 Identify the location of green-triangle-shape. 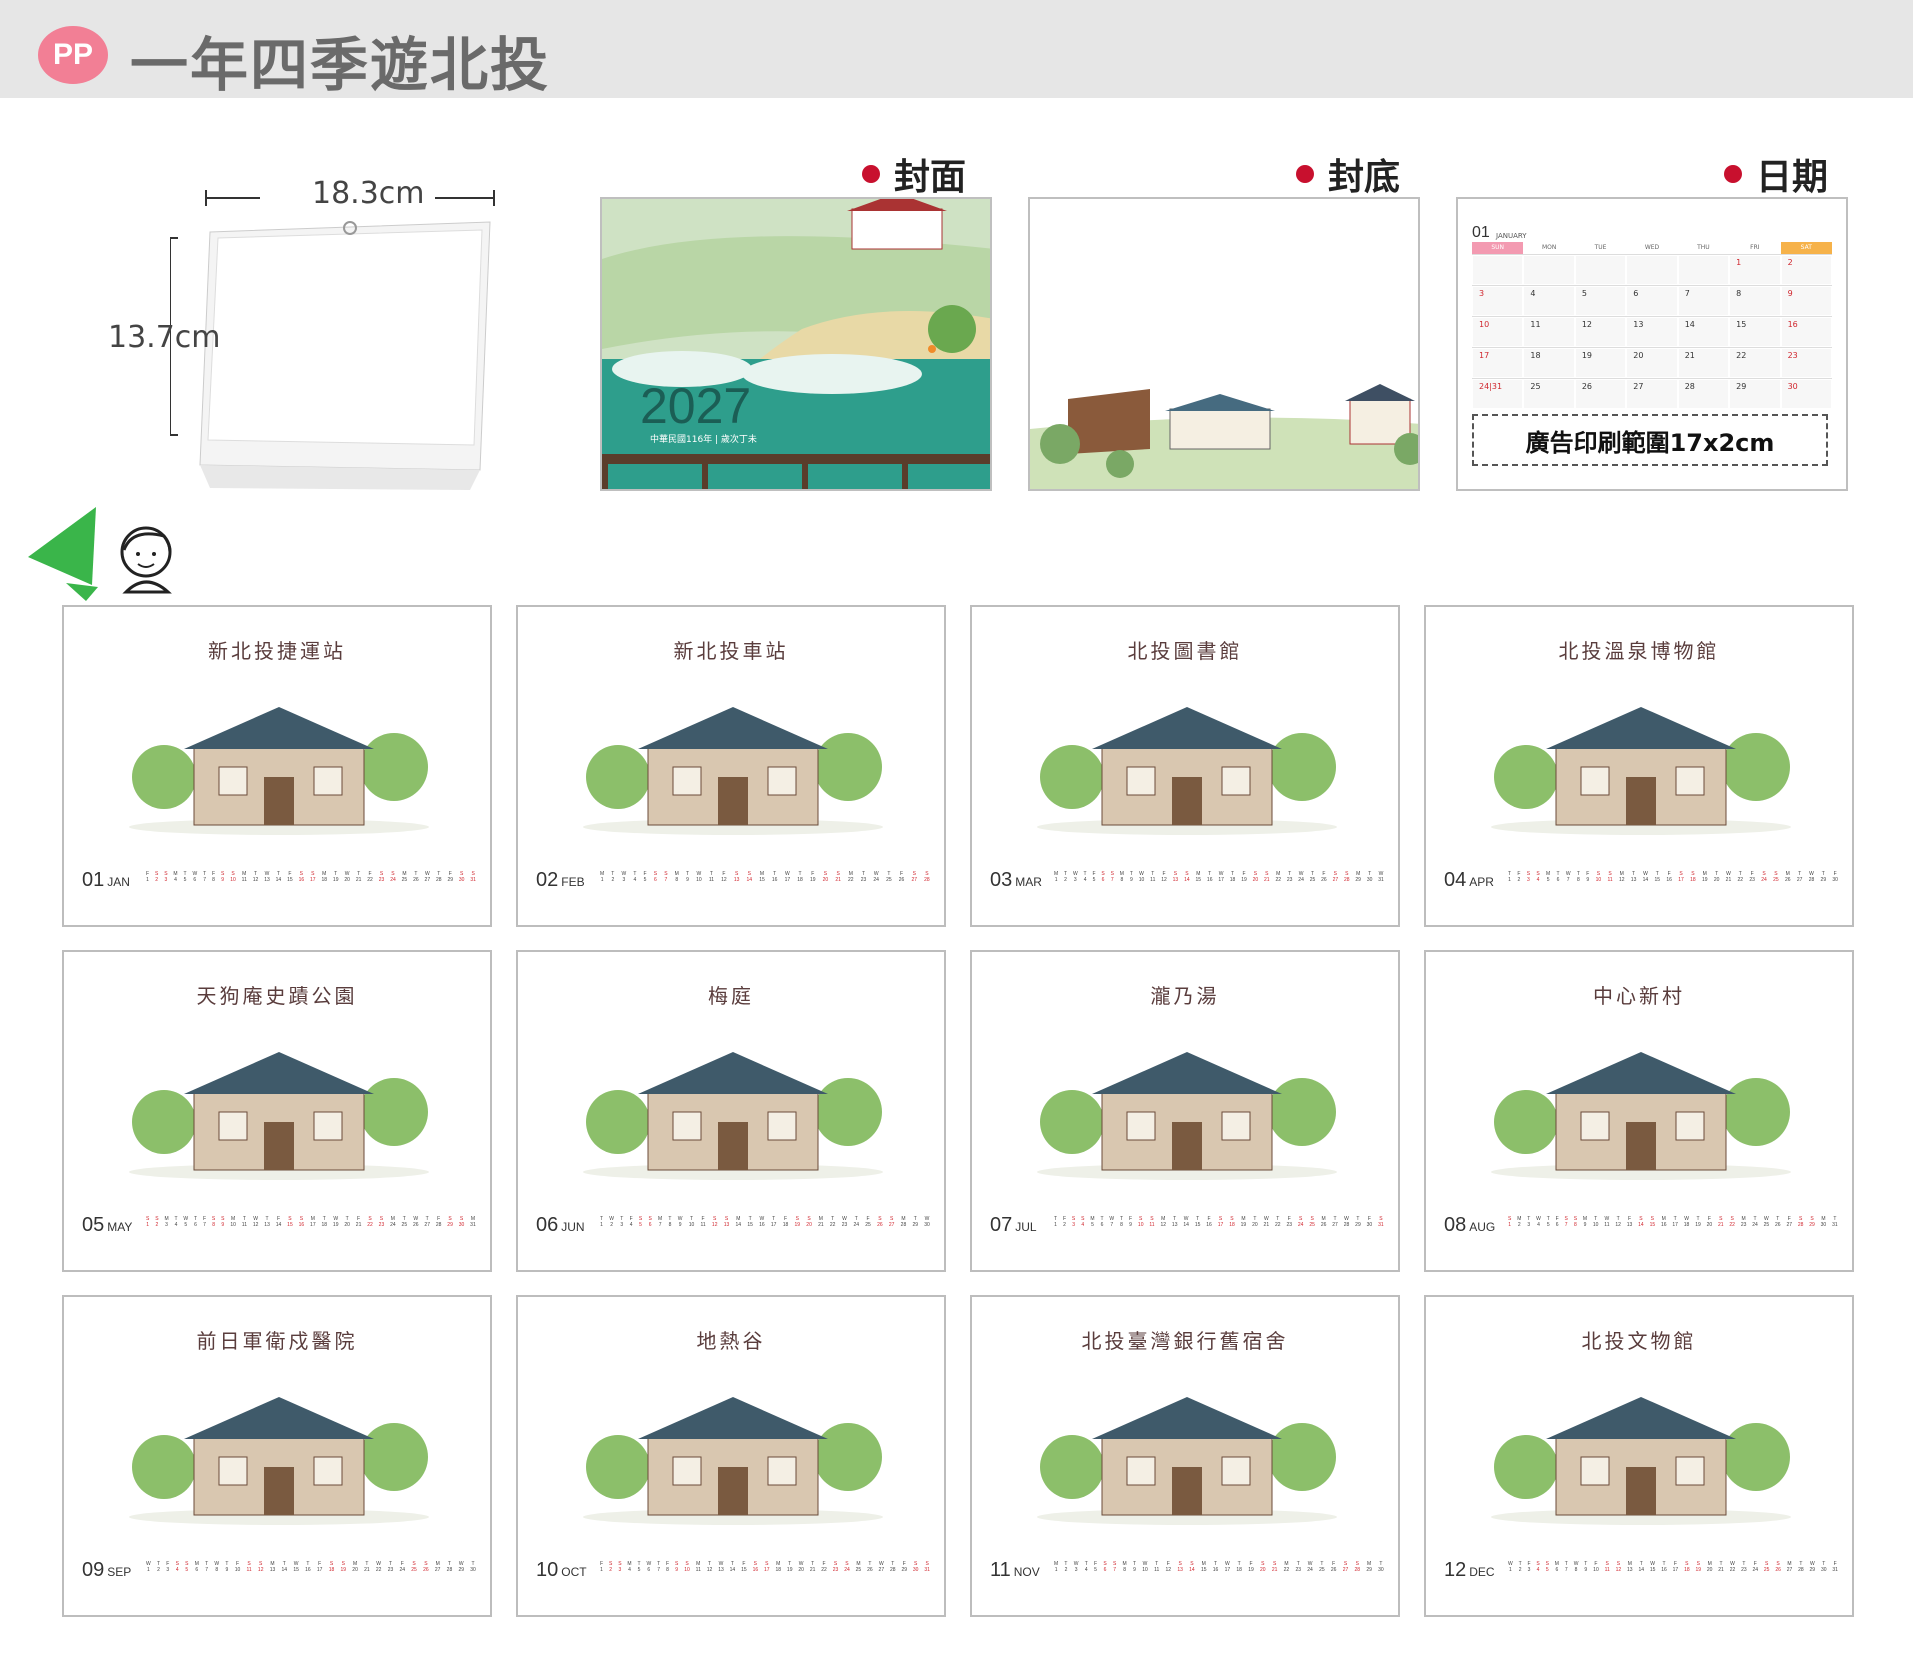
(63, 554).